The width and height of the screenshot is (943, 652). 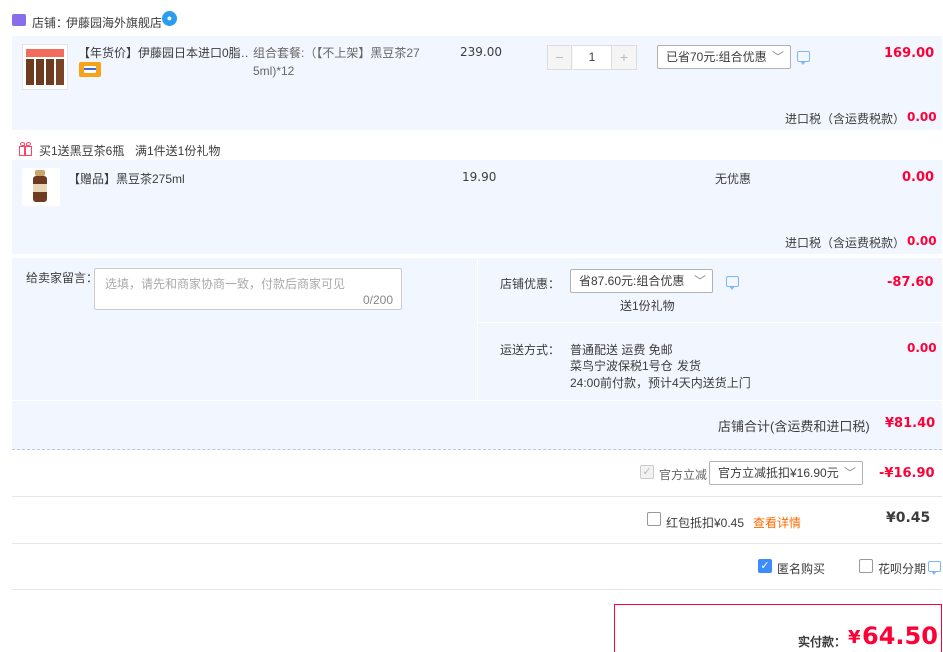 What do you see at coordinates (62, 278) in the screenshot?
I see `seller-message-label: 给卖家留言：` at bounding box center [62, 278].